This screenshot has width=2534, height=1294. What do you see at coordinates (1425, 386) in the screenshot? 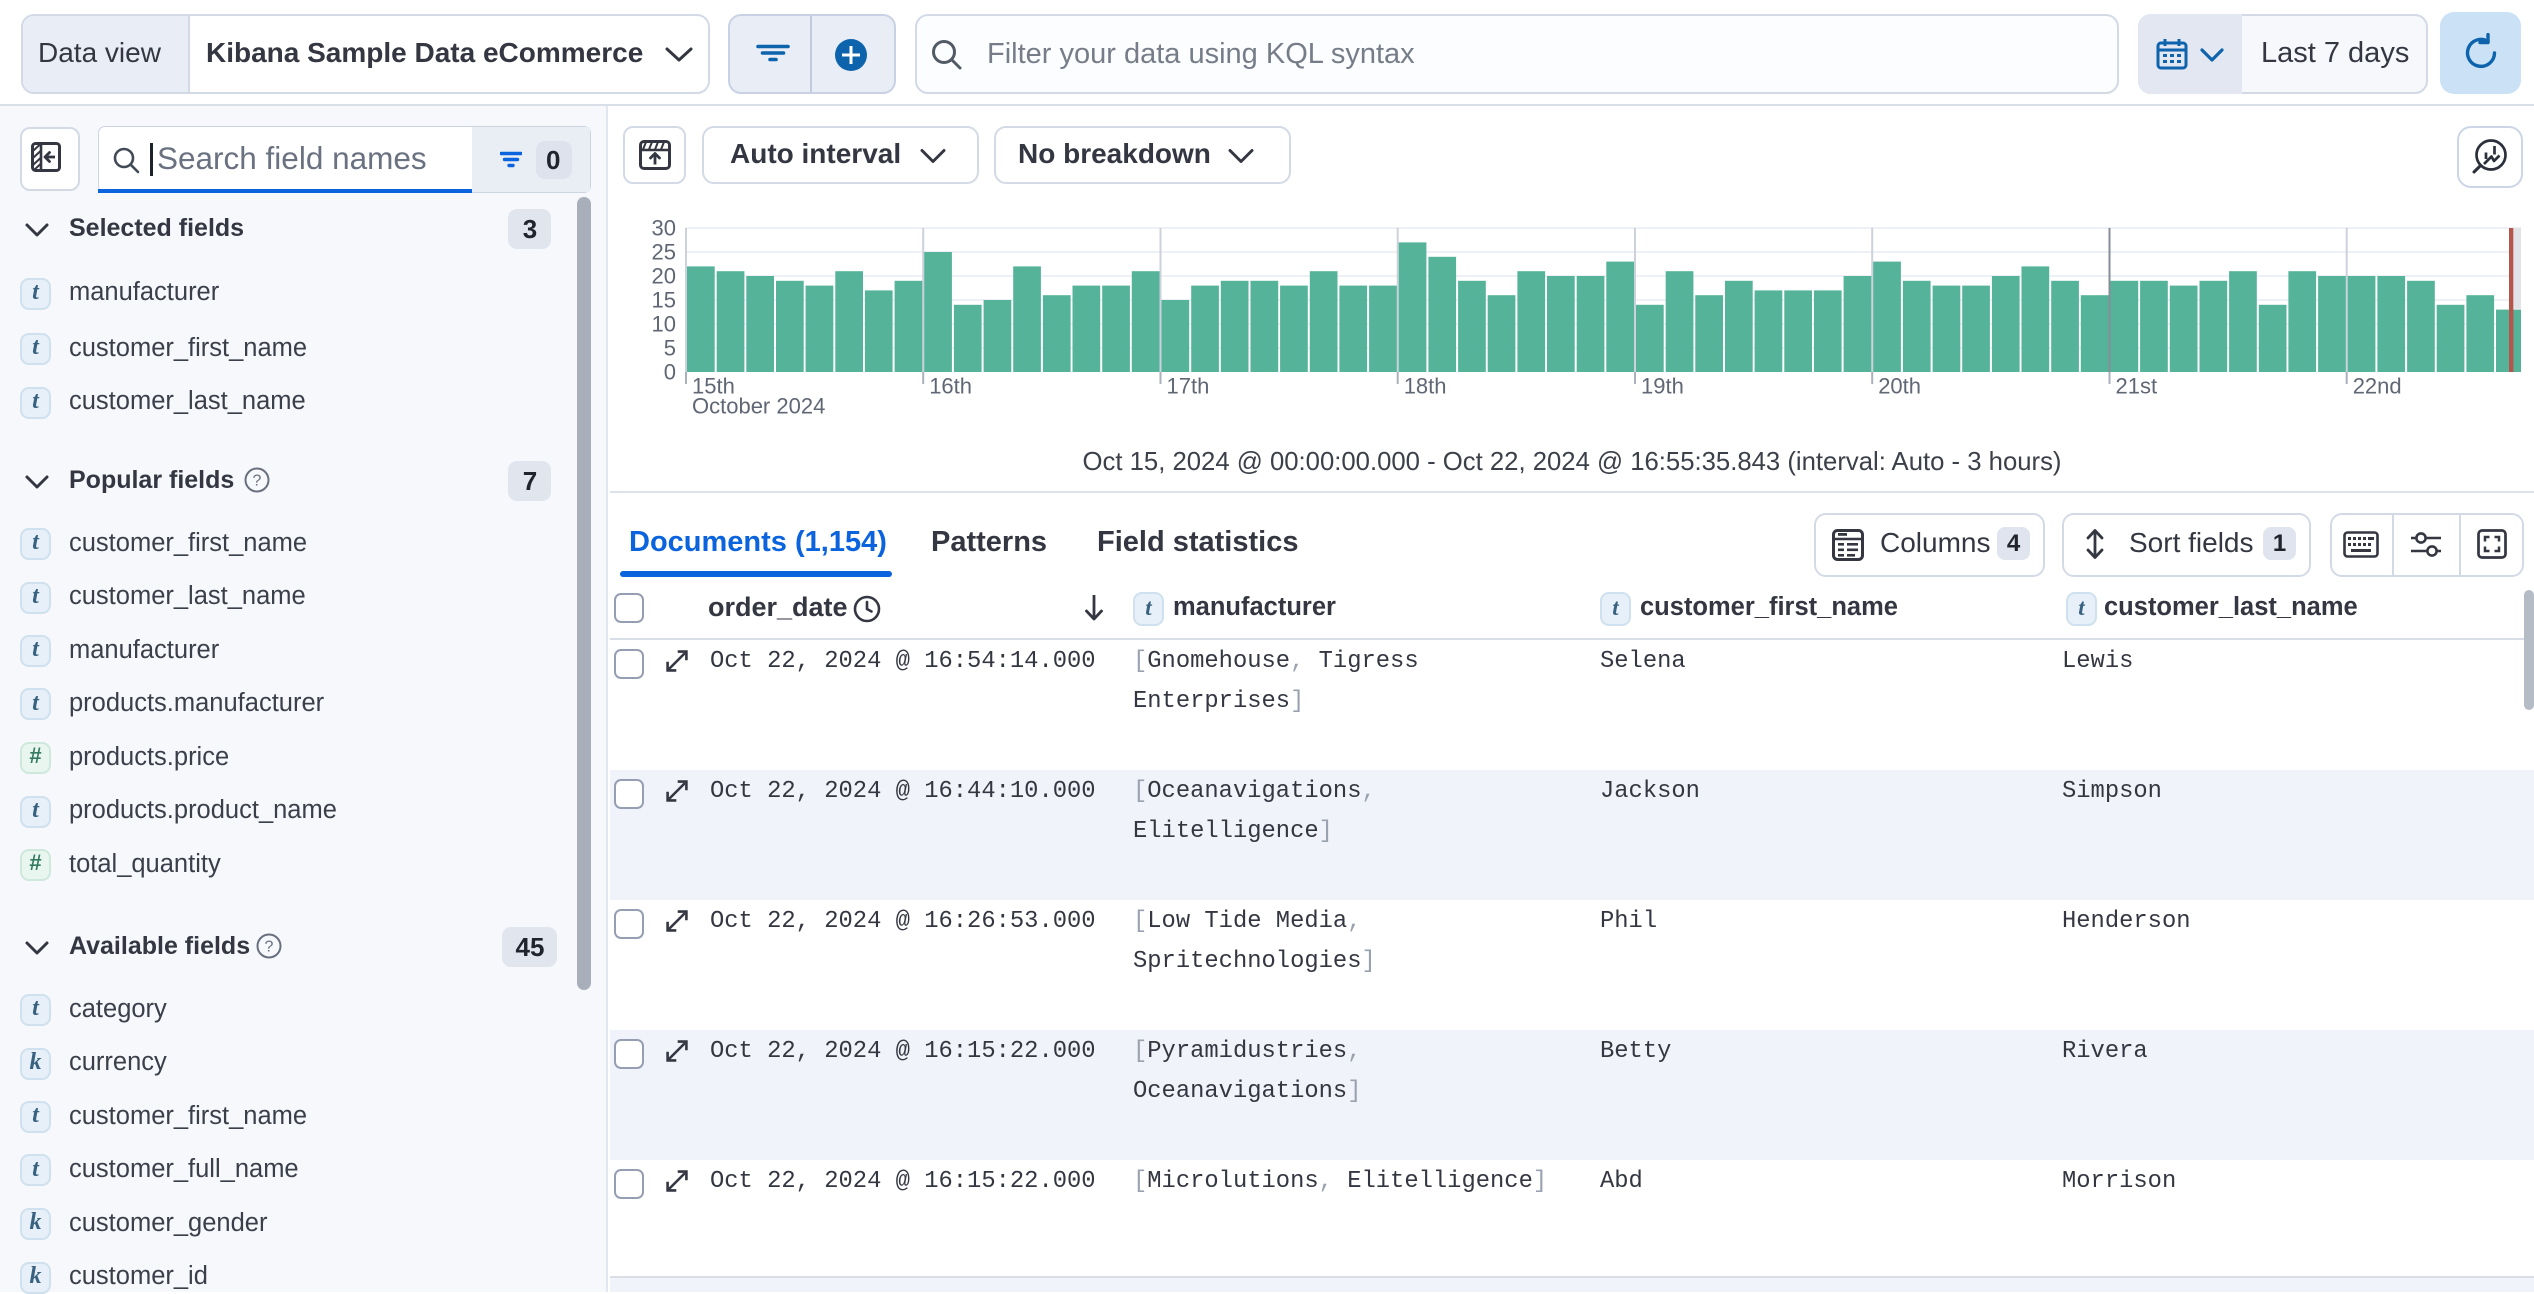
I see `svg-text: 18th` at bounding box center [1425, 386].